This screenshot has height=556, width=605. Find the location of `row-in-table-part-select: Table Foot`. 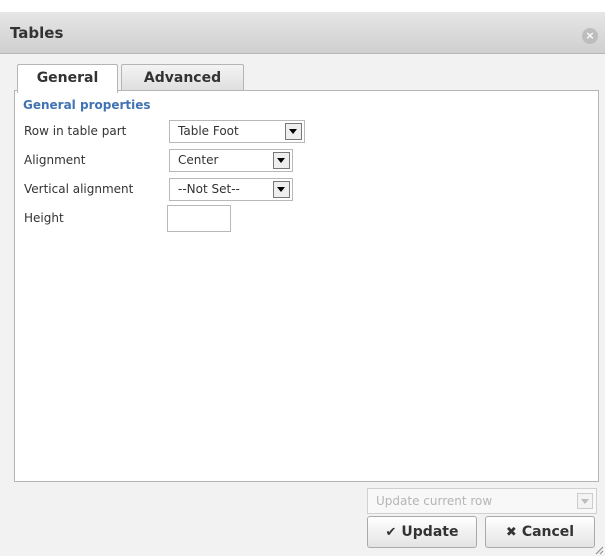

row-in-table-part-select: Table Foot is located at coordinates (237, 131).